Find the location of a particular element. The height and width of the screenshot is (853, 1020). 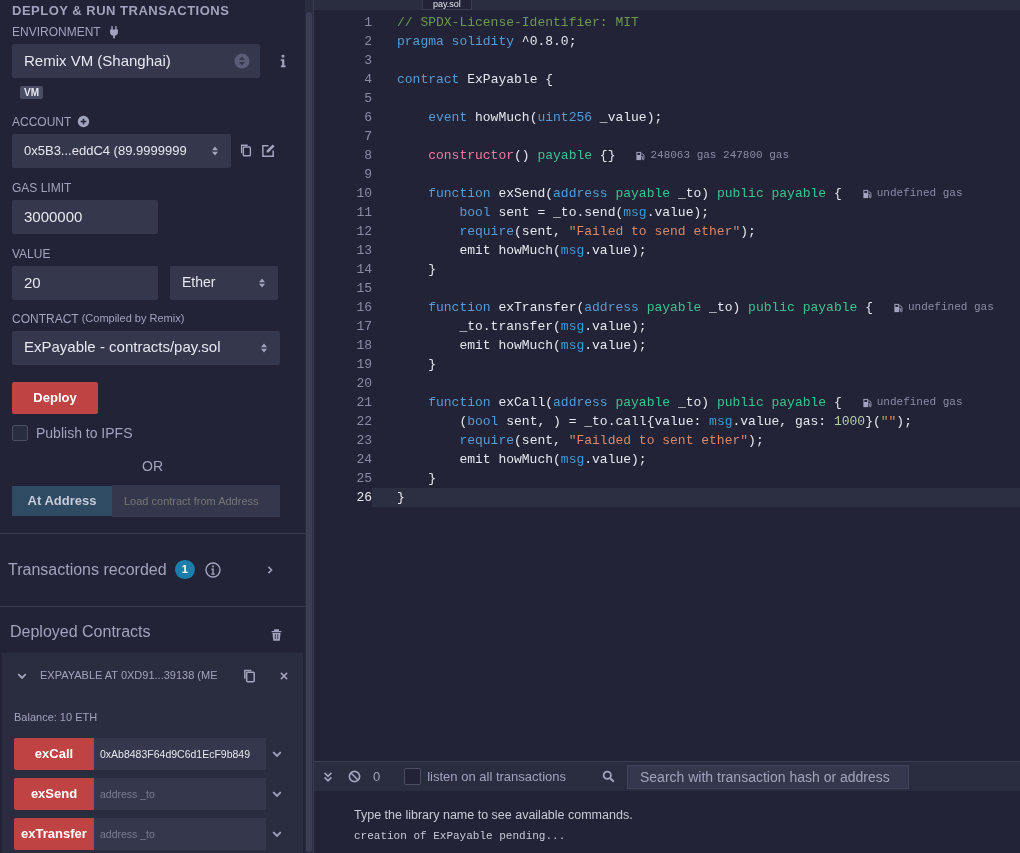

search-field: Search with transaction hash or address is located at coordinates (768, 776).